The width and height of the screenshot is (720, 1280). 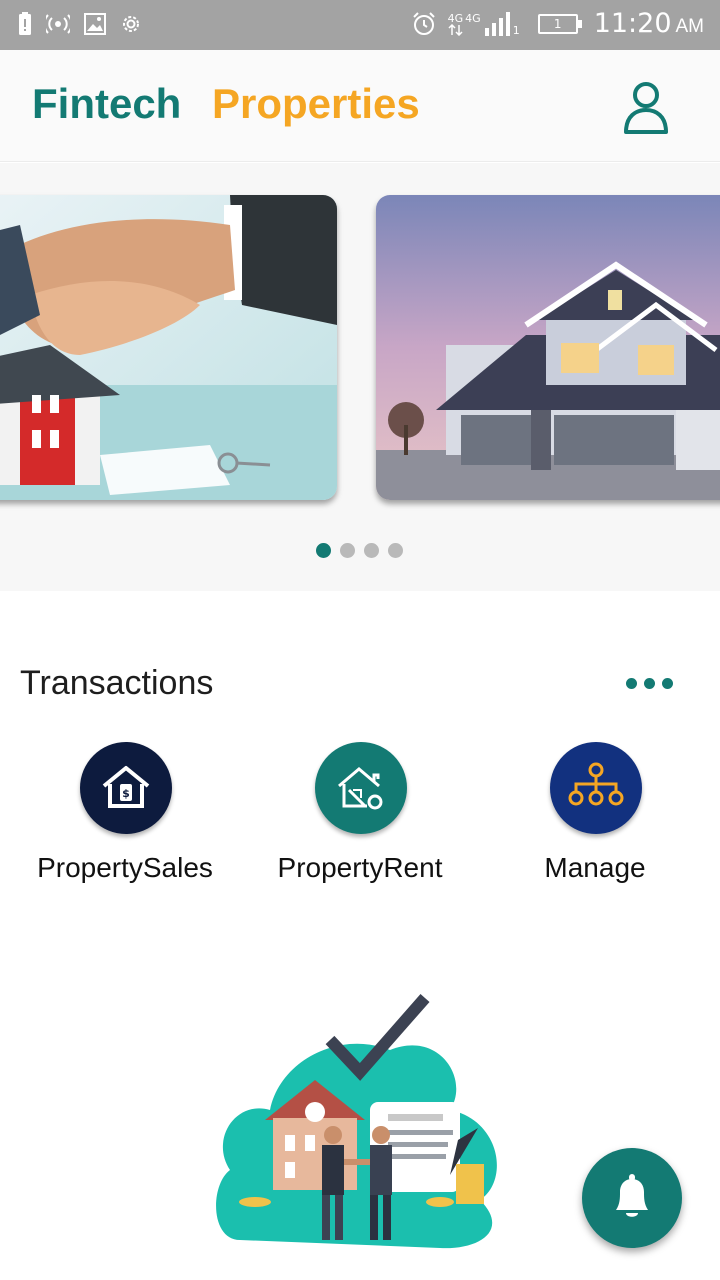 I want to click on house-dollar-icon: $, so click(x=126, y=787).